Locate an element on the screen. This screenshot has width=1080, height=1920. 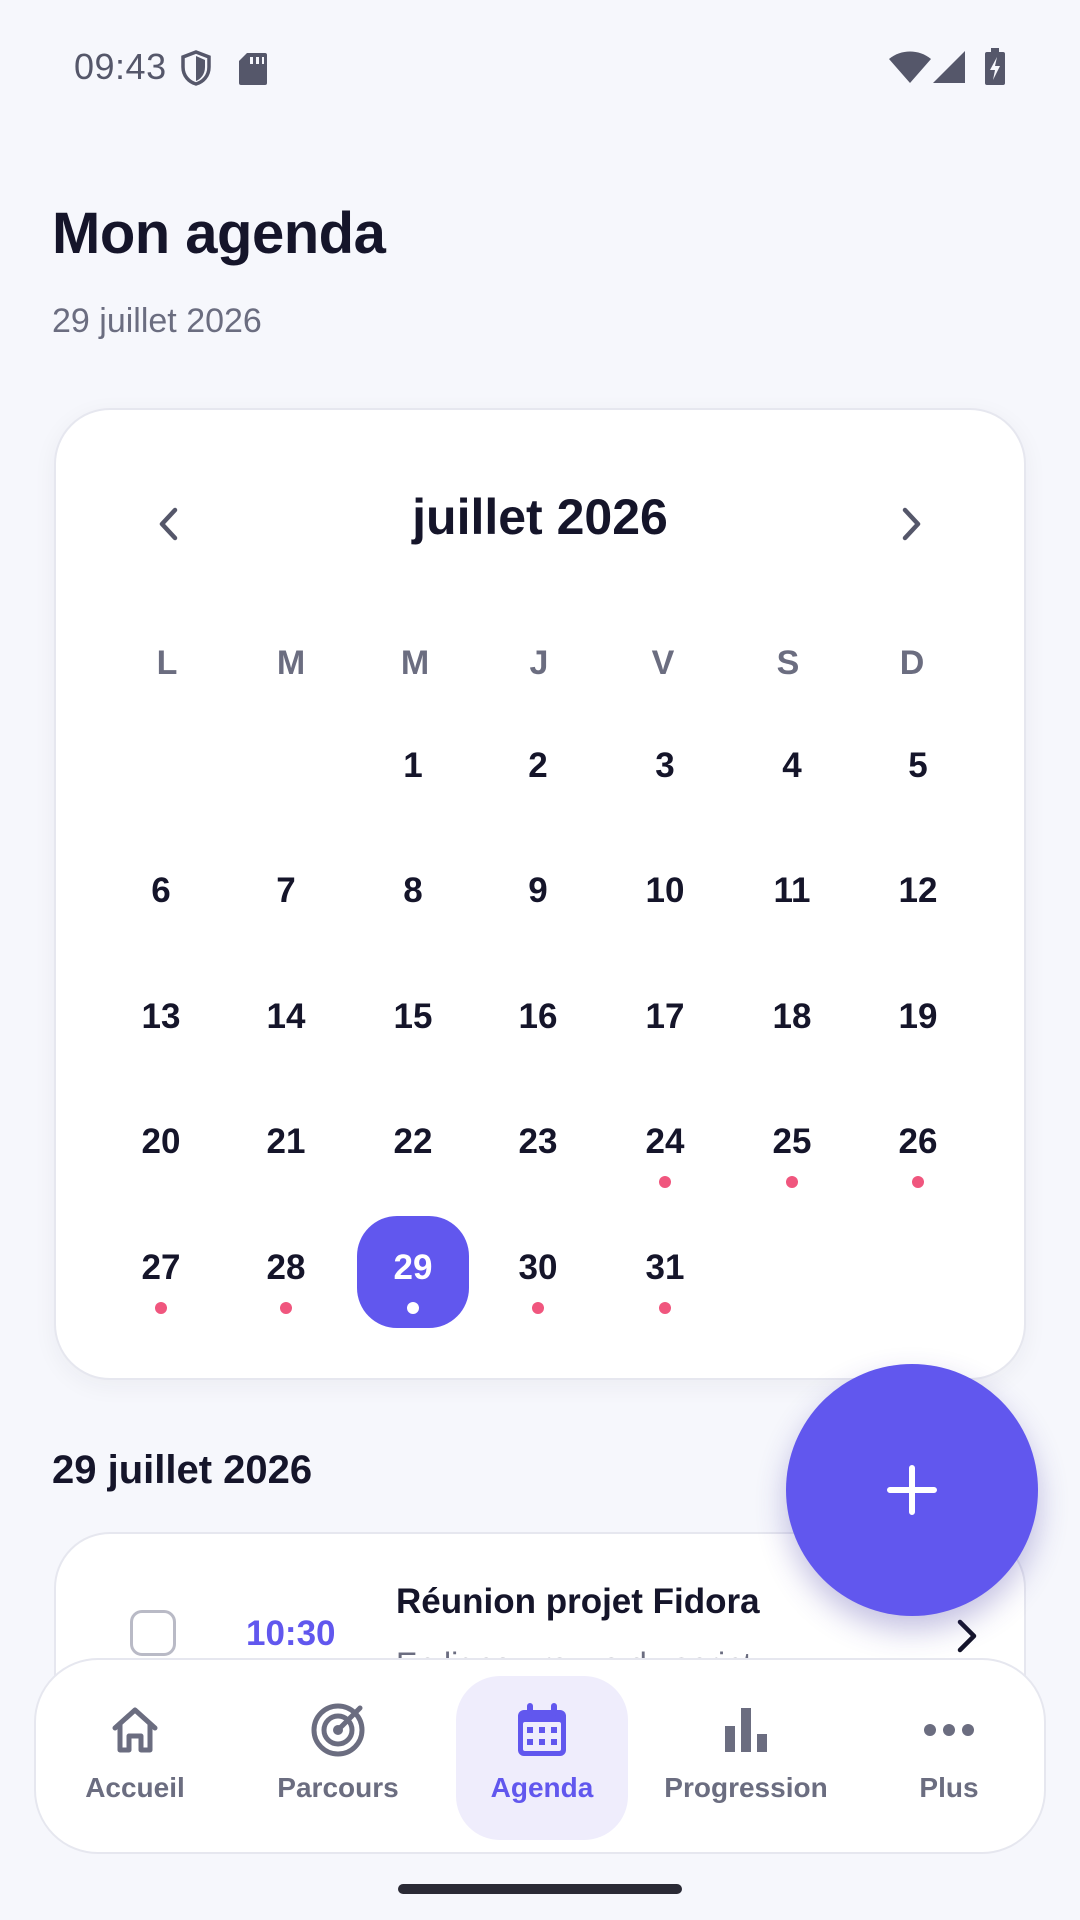
calendar-day: 6 is located at coordinates (161, 895).